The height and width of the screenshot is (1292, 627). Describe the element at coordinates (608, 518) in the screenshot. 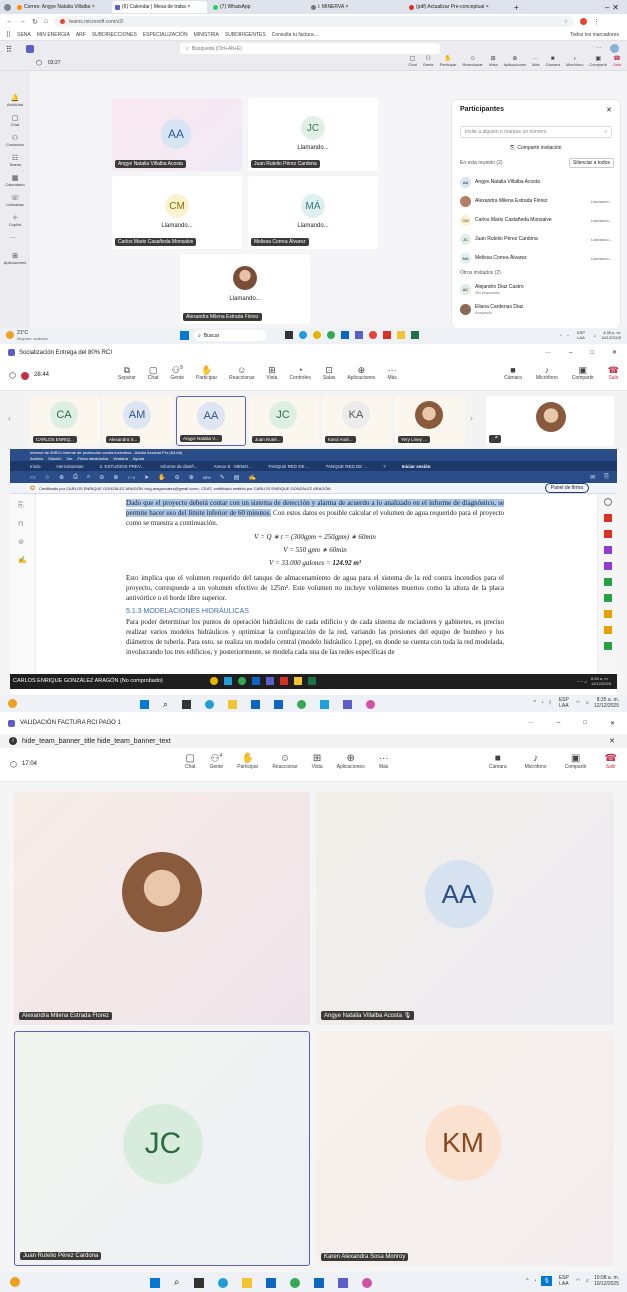

I see `export-pdf-icon` at that location.